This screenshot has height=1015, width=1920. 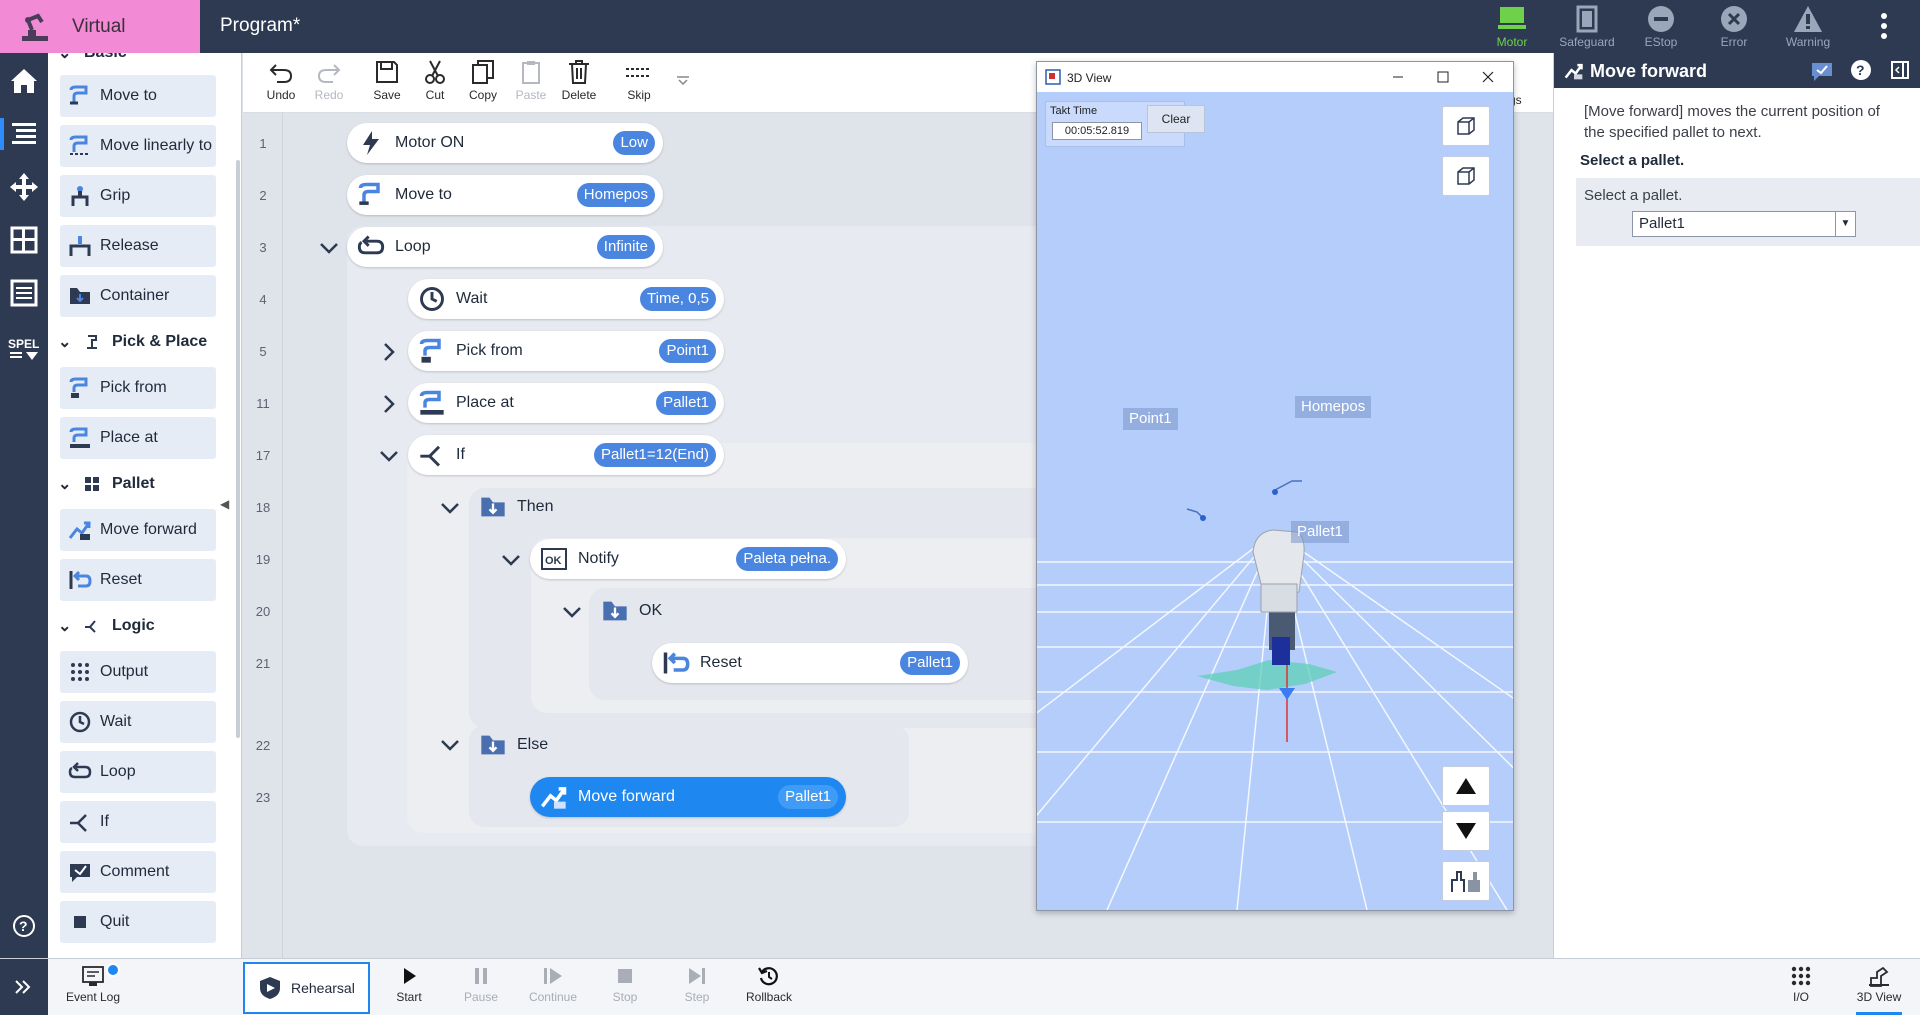 I want to click on collapse-palette-icon: ◀, so click(x=226, y=505).